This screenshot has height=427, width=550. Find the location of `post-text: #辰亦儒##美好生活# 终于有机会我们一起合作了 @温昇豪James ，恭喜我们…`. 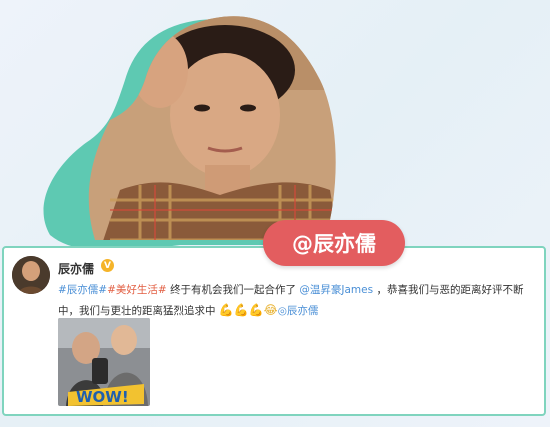

post-text: #辰亦儒##美好生活# 终于有机会我们一起合作了 @温昇豪James ，恭喜我们… is located at coordinates (298, 300).